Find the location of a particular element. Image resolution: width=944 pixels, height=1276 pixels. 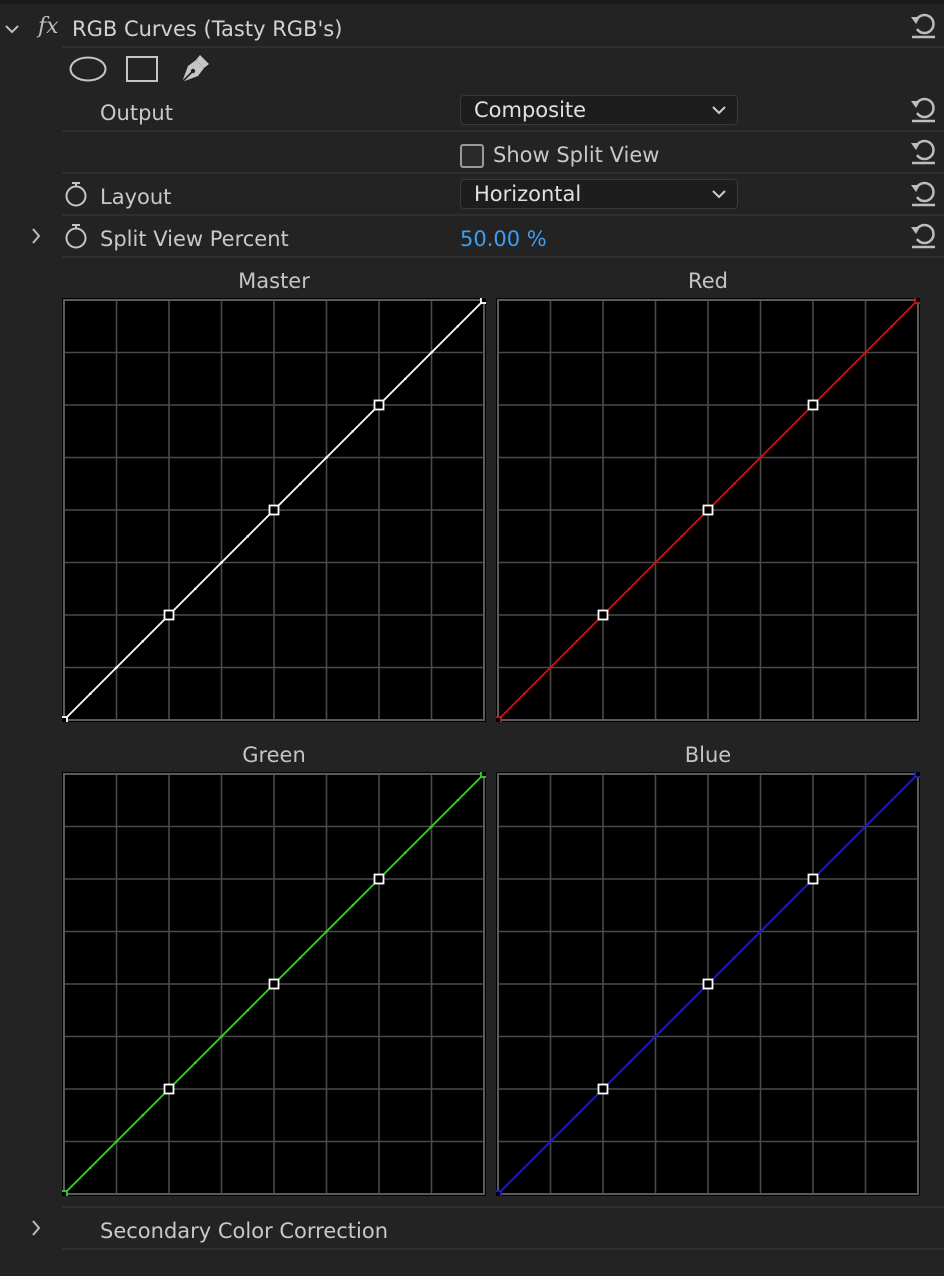

curve-title-green: Green is located at coordinates (274, 755).